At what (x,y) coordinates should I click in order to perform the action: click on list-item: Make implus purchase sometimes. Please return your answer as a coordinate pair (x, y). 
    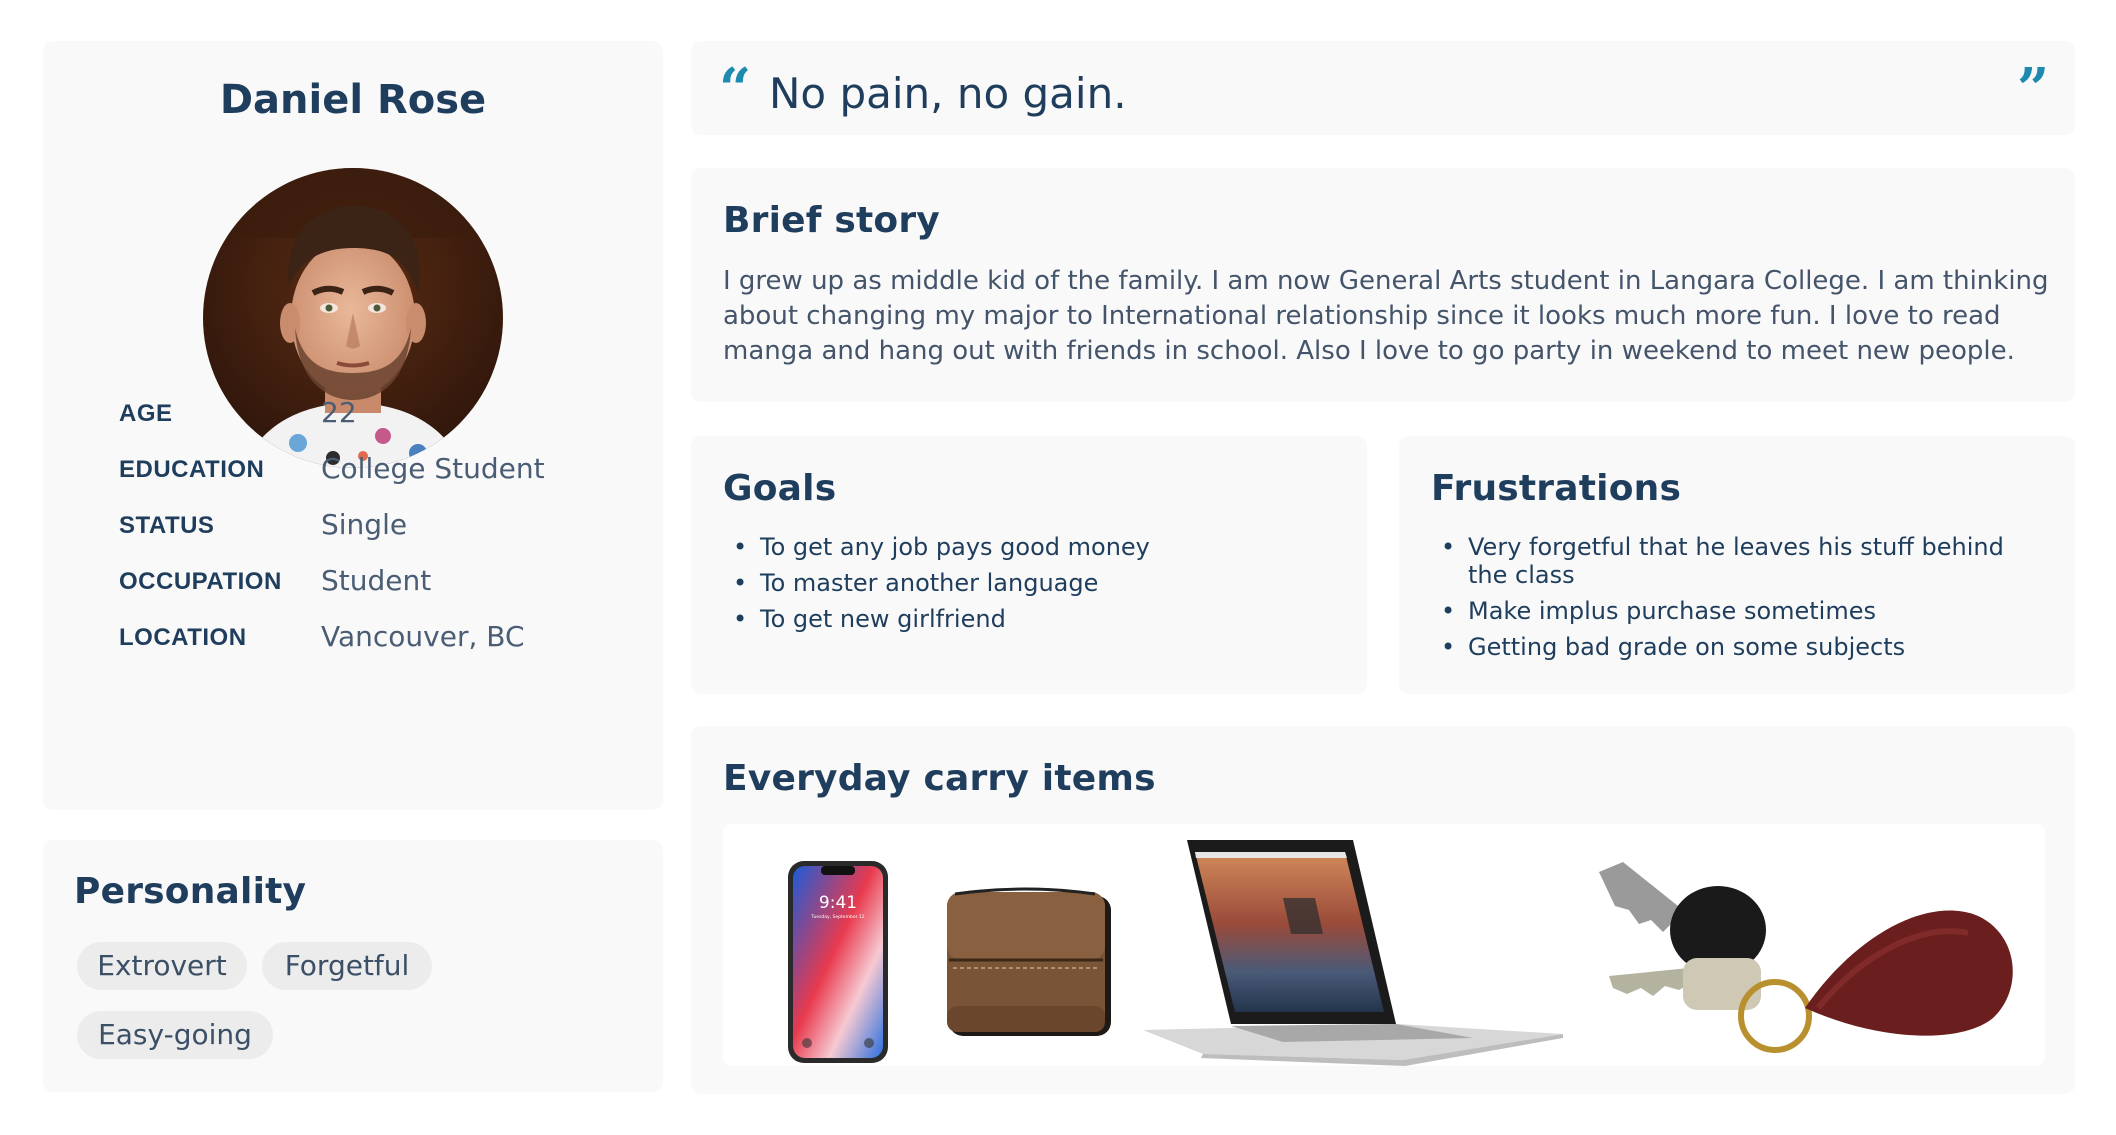
    Looking at the image, I should click on (1733, 611).